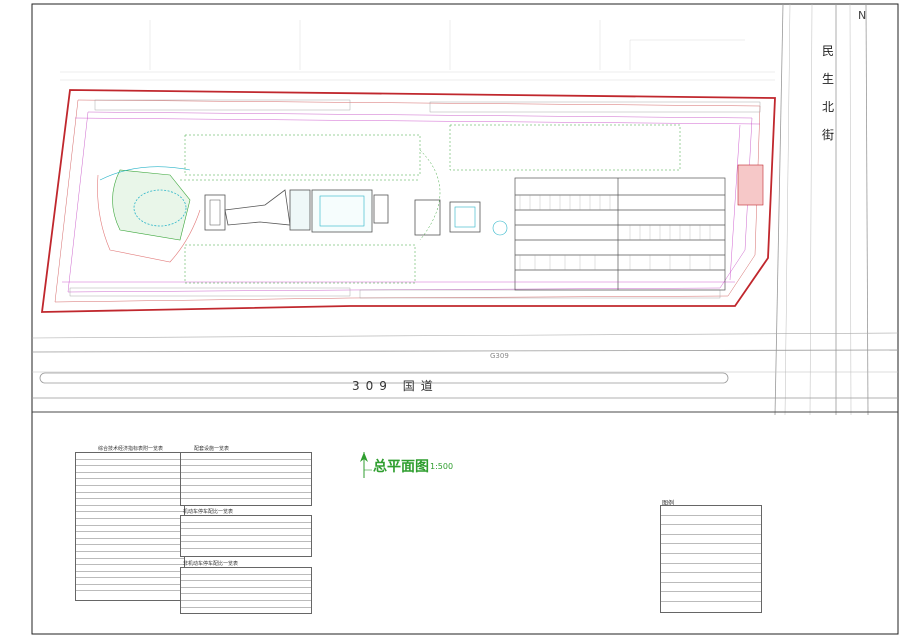 This screenshot has width=900, height=637. Describe the element at coordinates (828, 107) in the screenshot. I see `street-name-char: 北` at that location.